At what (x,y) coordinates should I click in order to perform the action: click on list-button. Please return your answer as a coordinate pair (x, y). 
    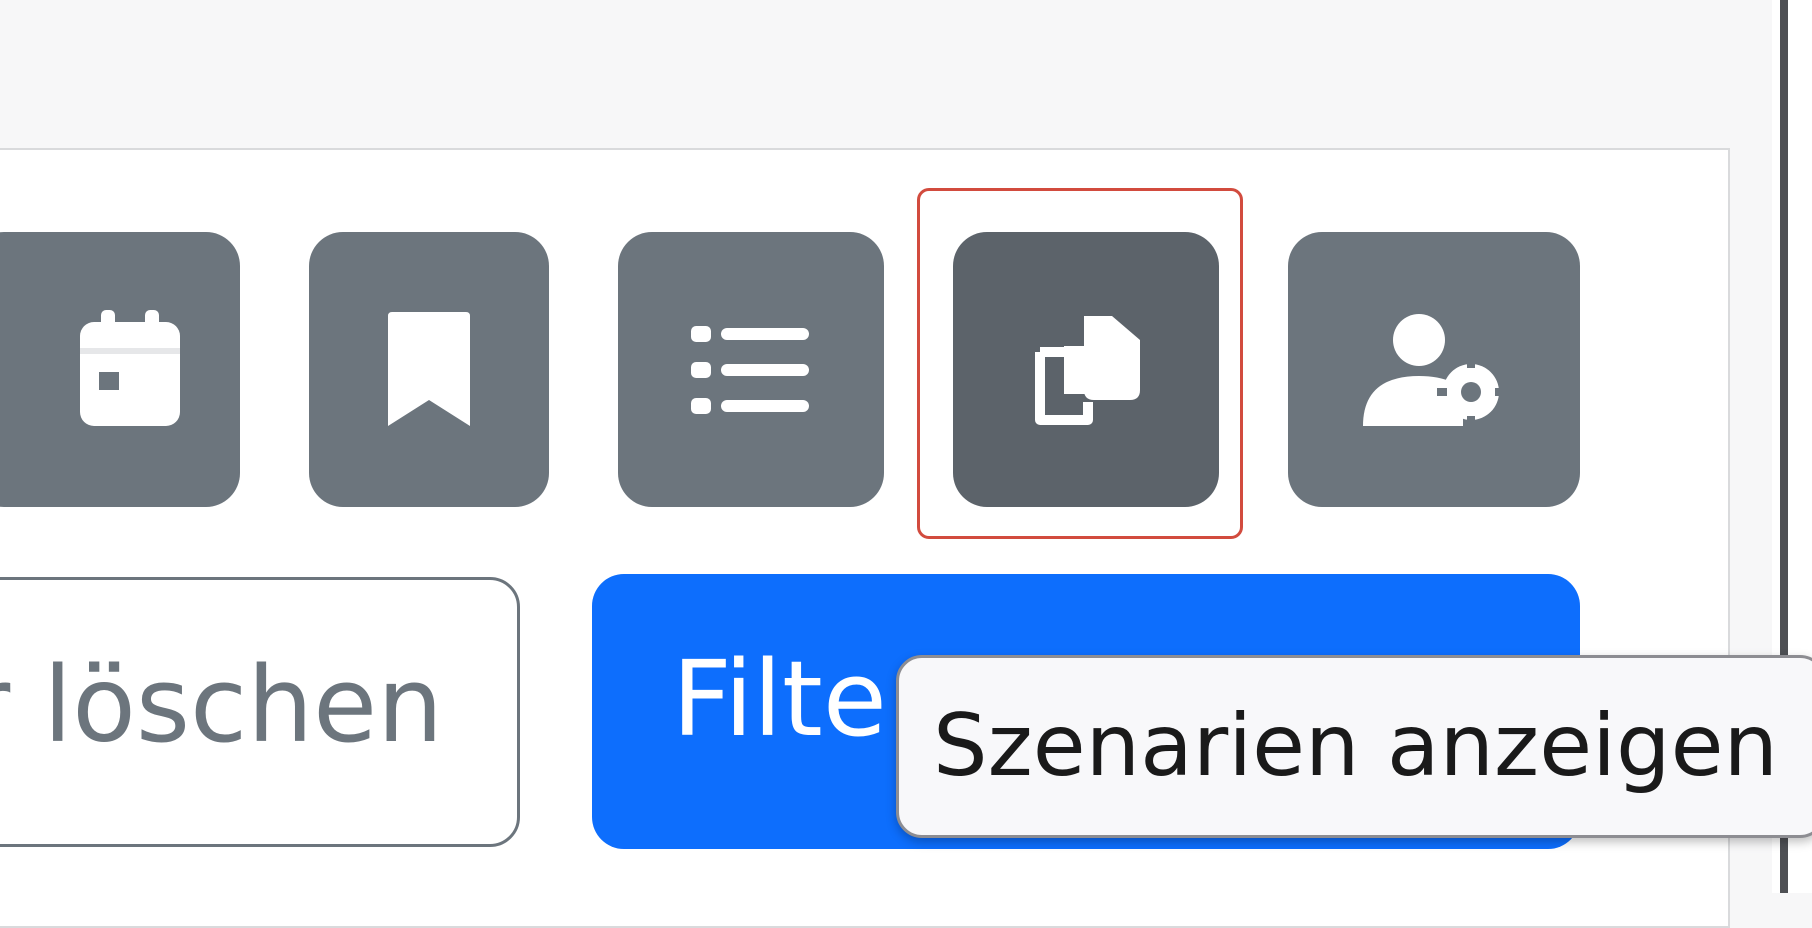
    Looking at the image, I should click on (751, 369).